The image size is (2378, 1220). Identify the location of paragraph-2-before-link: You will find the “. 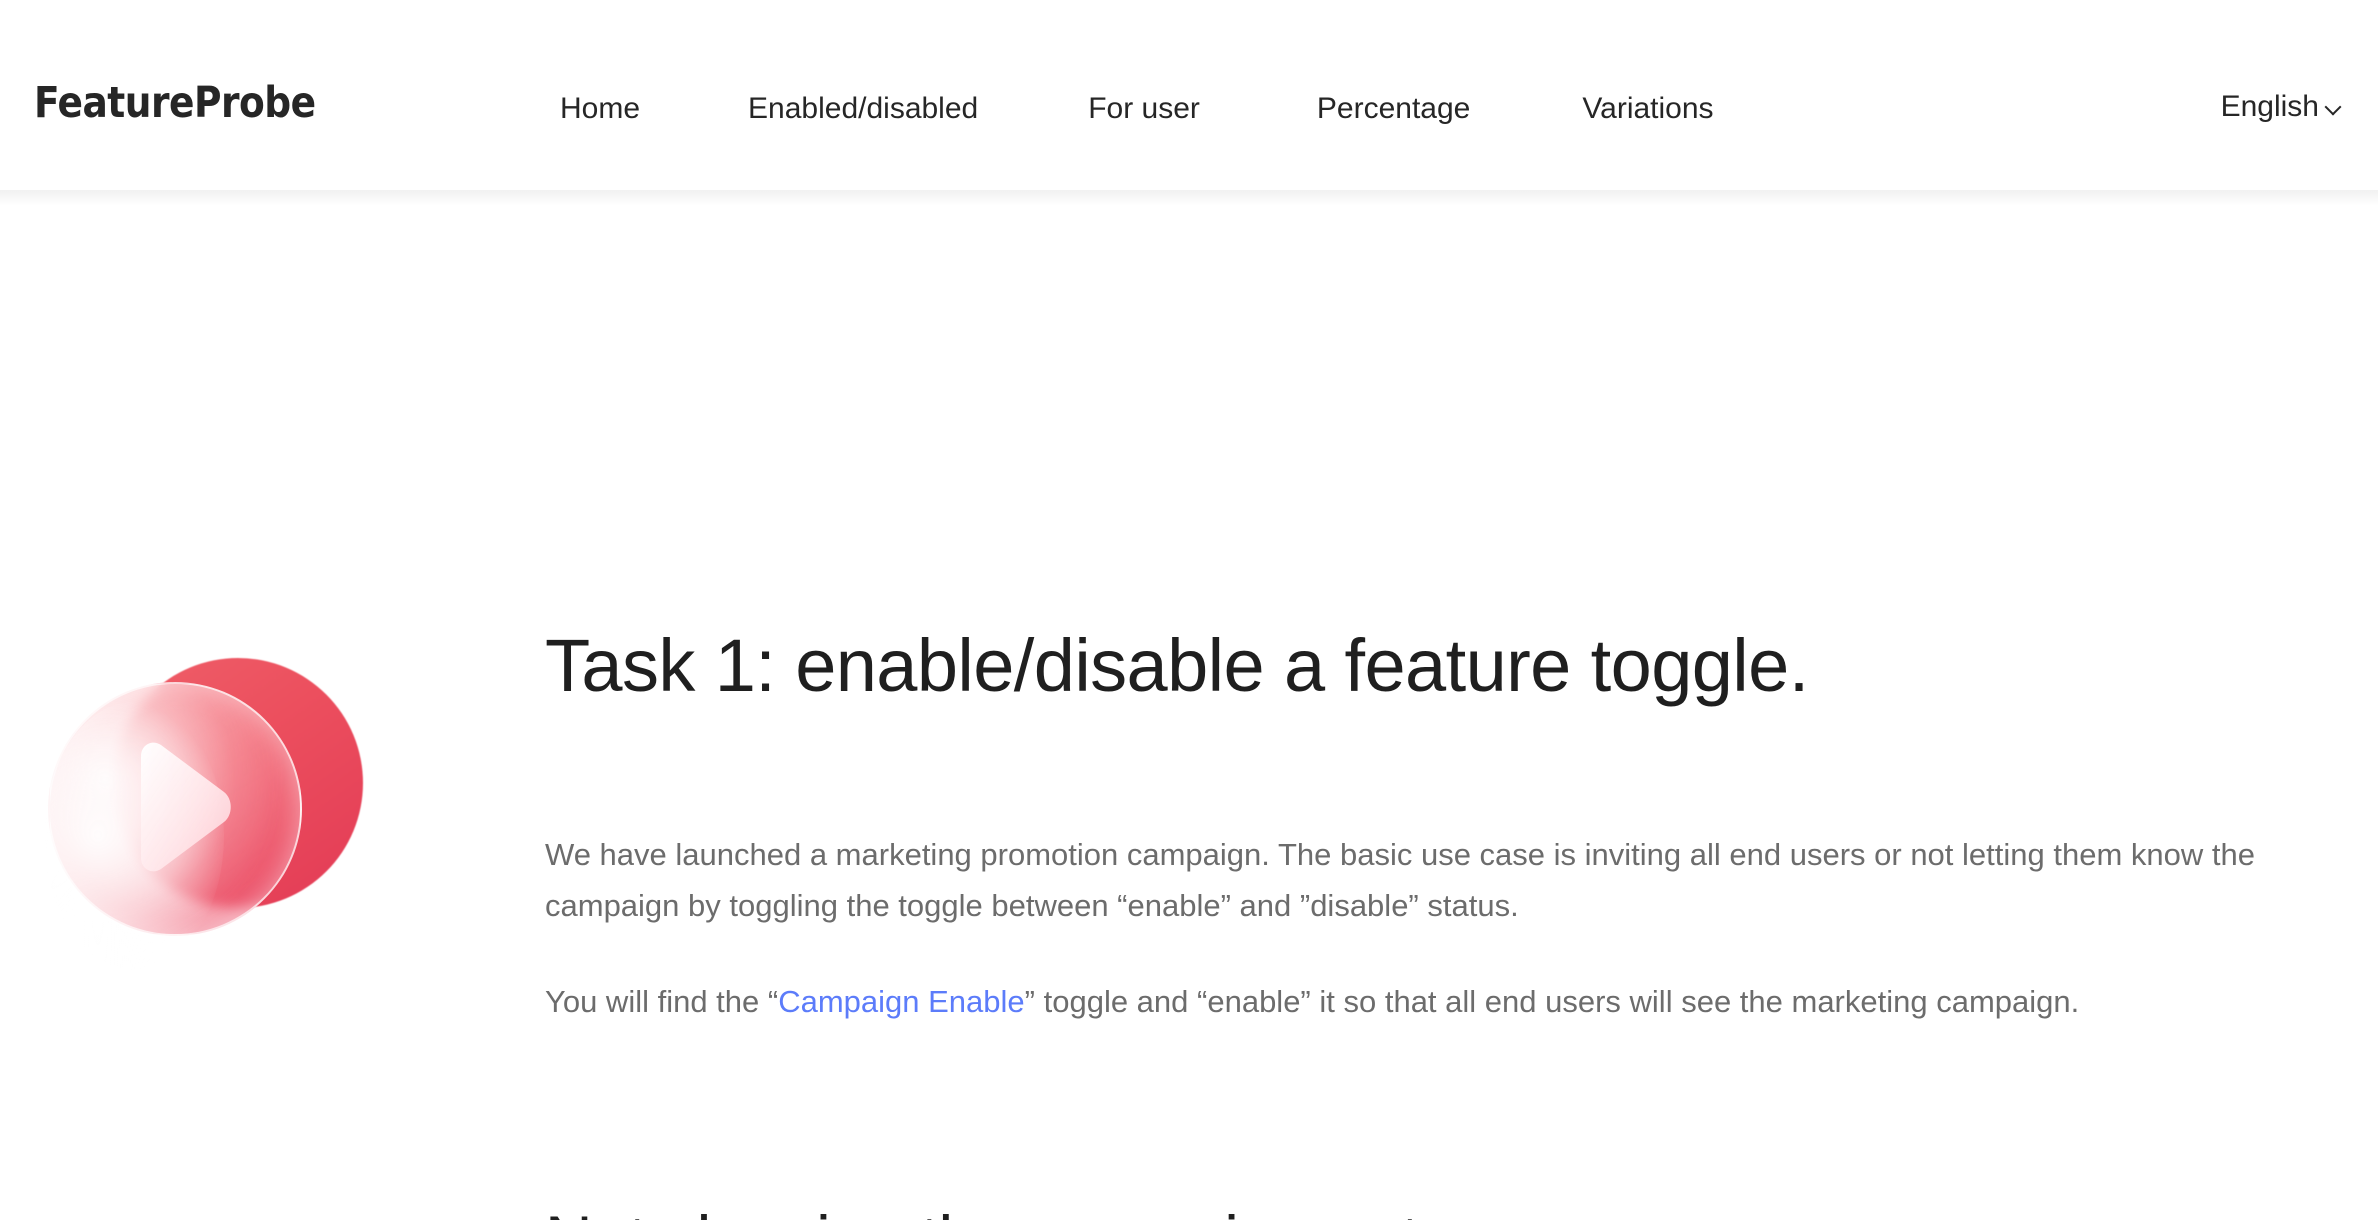
(662, 1001).